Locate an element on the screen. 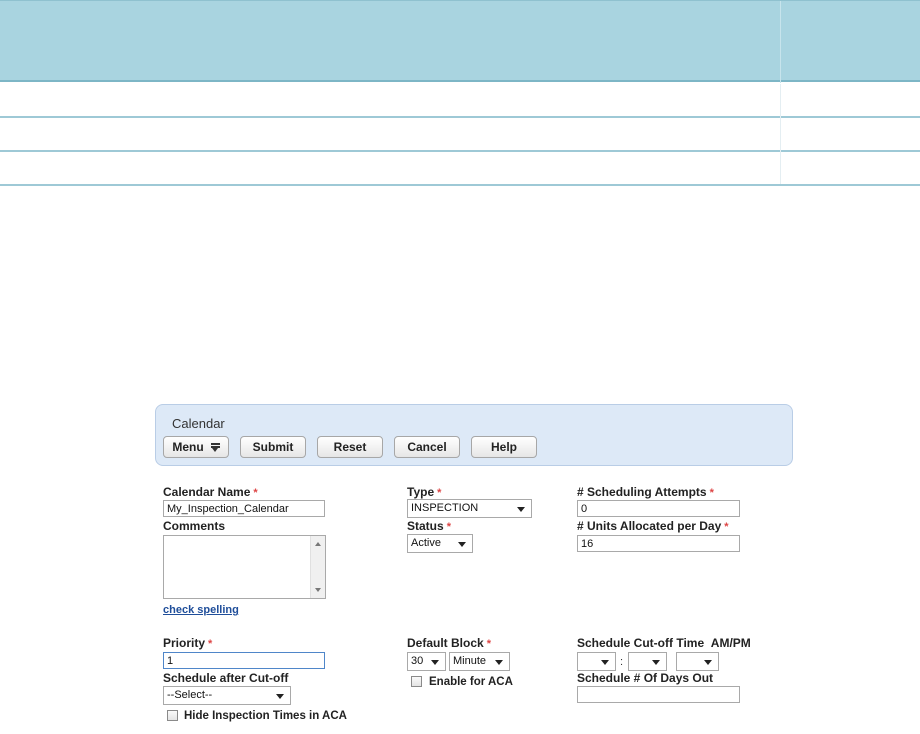 The image size is (920, 734). panel-title: Calendar is located at coordinates (198, 423).